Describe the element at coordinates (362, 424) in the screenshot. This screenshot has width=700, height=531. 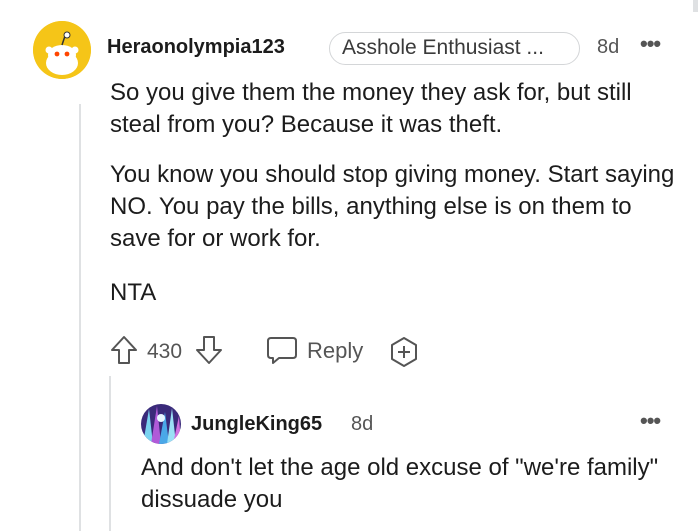
I see `reply-timestamp: 8d` at that location.